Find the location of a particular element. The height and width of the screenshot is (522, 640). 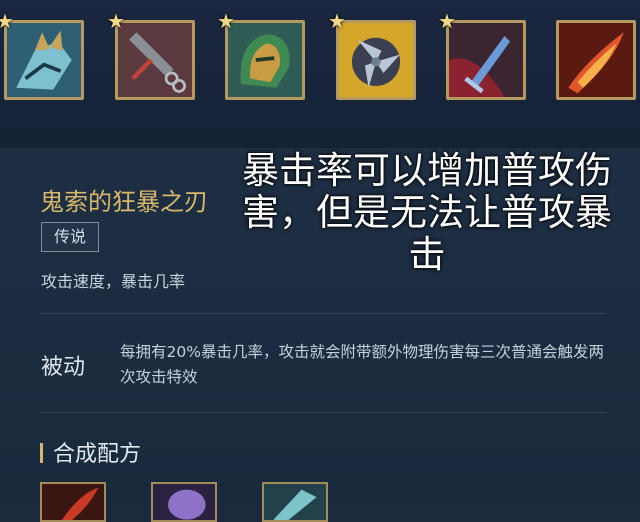

item-slot-1: ★ is located at coordinates (45, 58).